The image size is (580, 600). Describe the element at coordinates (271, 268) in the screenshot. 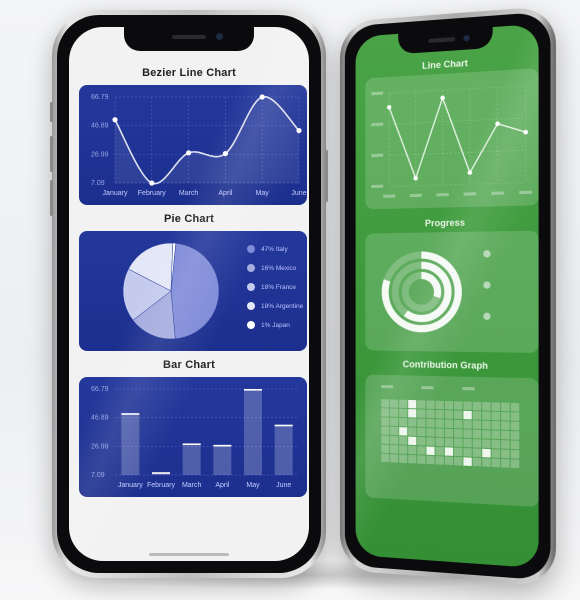

I see `pie-legend-item: 16% Mexico` at that location.